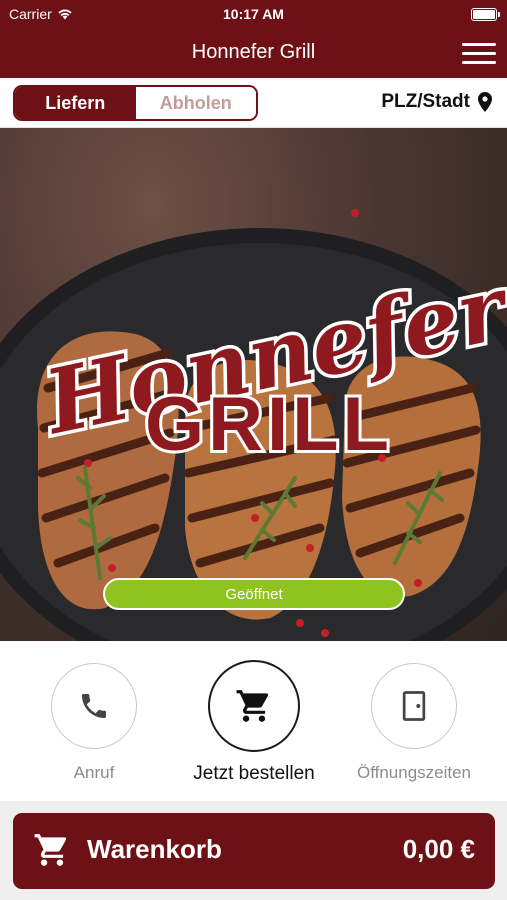 This screenshot has height=900, width=507. Describe the element at coordinates (425, 101) in the screenshot. I see `location-label: PLZ/Stadt` at that location.